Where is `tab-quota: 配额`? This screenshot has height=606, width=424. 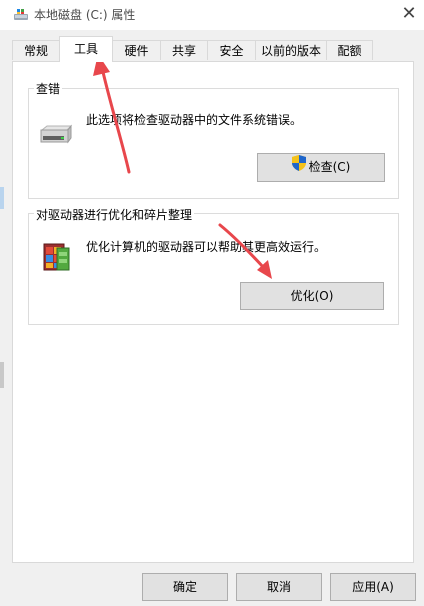 tab-quota: 配额 is located at coordinates (349, 50).